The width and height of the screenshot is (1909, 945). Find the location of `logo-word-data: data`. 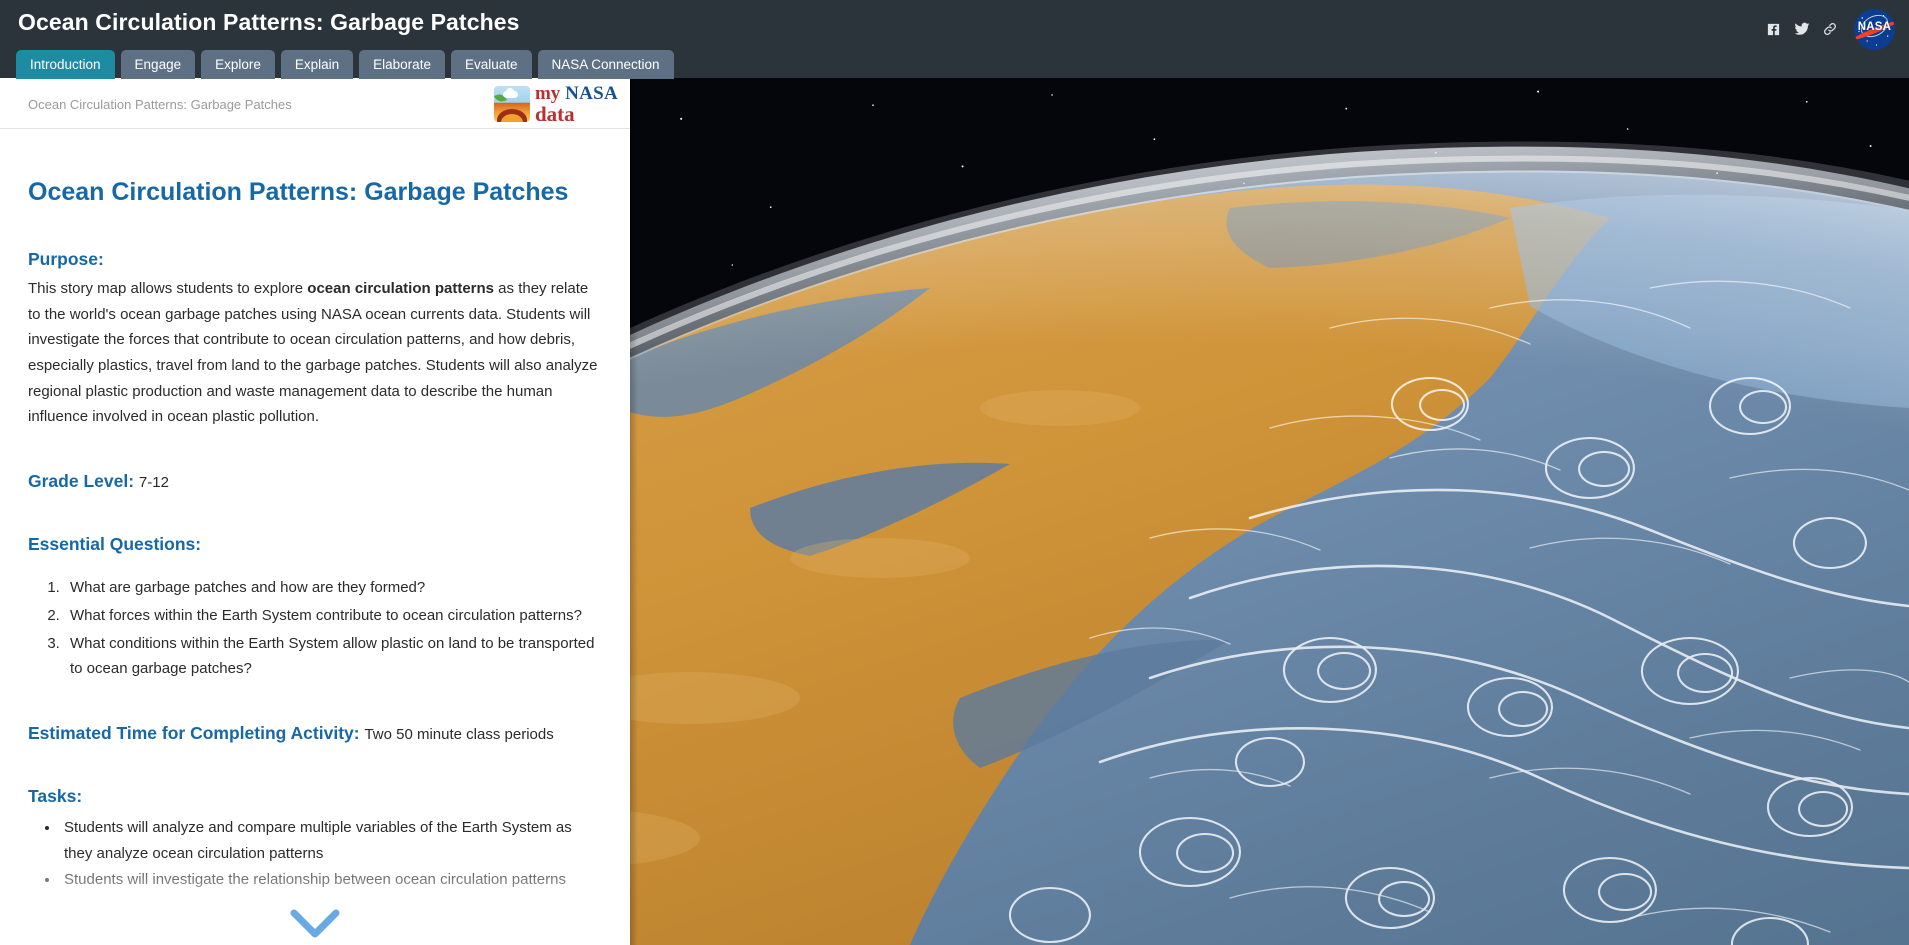

logo-word-data: data is located at coordinates (554, 114).